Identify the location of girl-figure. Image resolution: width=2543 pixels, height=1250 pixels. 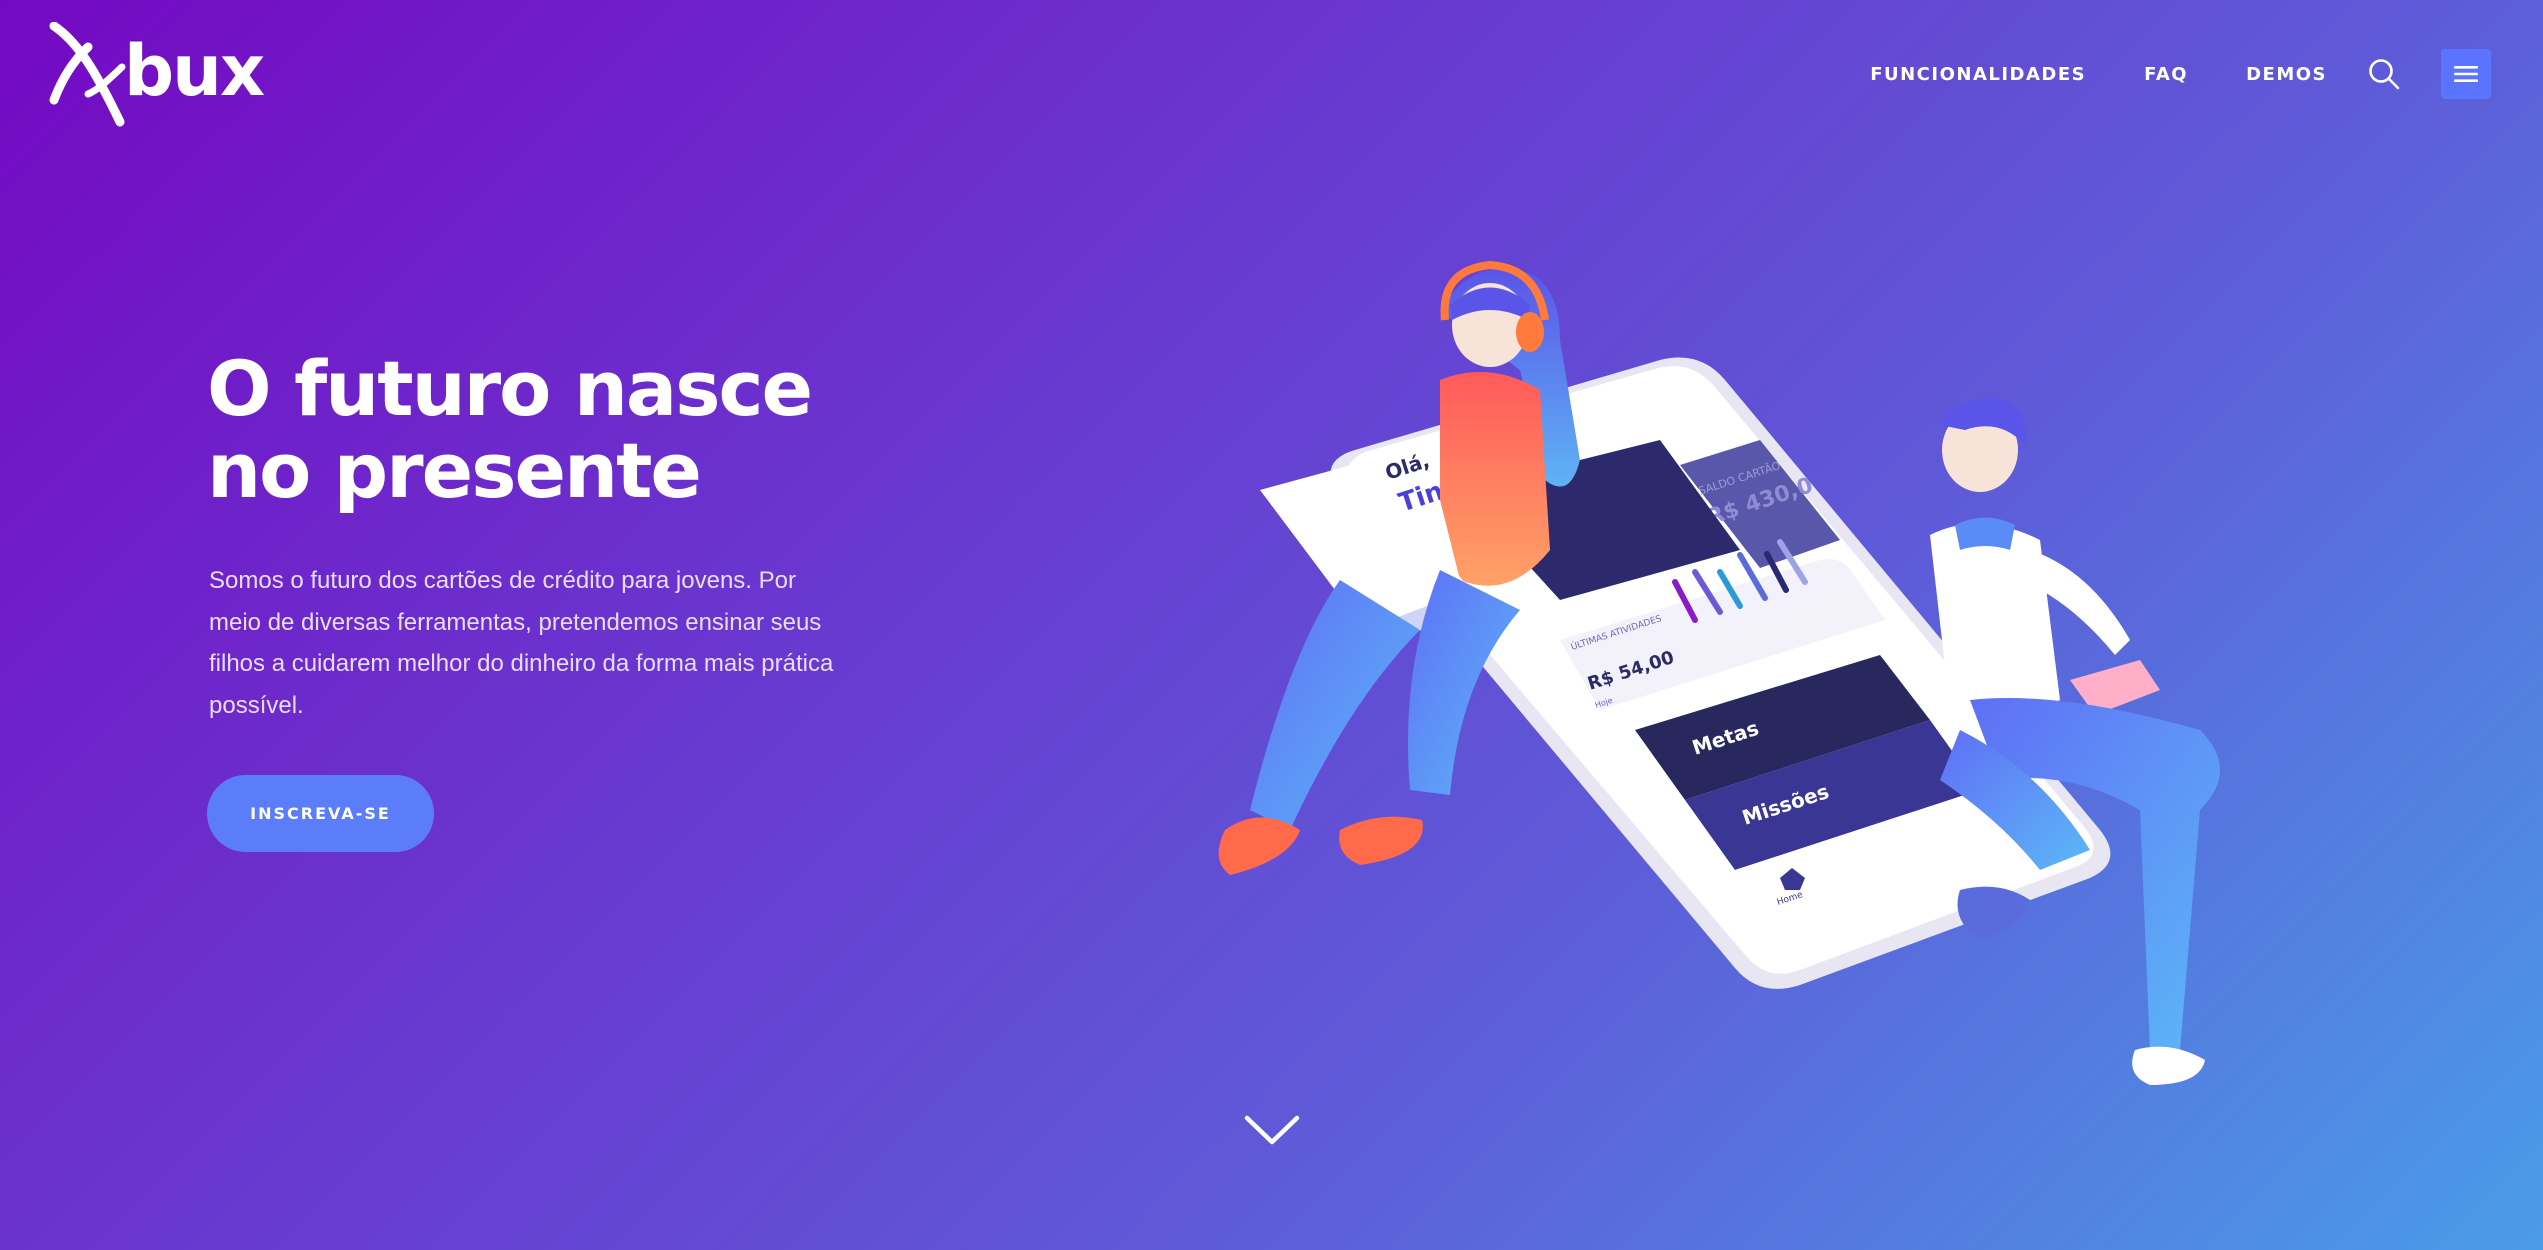
(1399, 567).